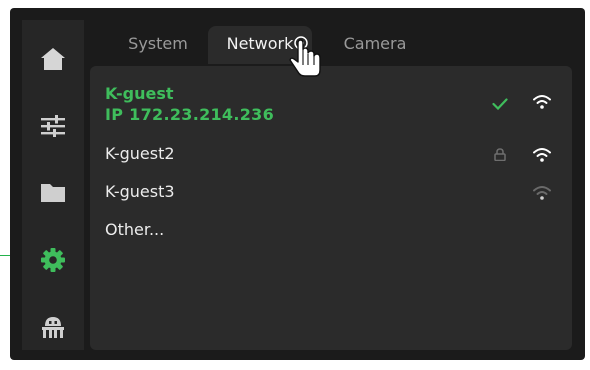  I want to click on network-row-locked: K-guest2, so click(331, 154).